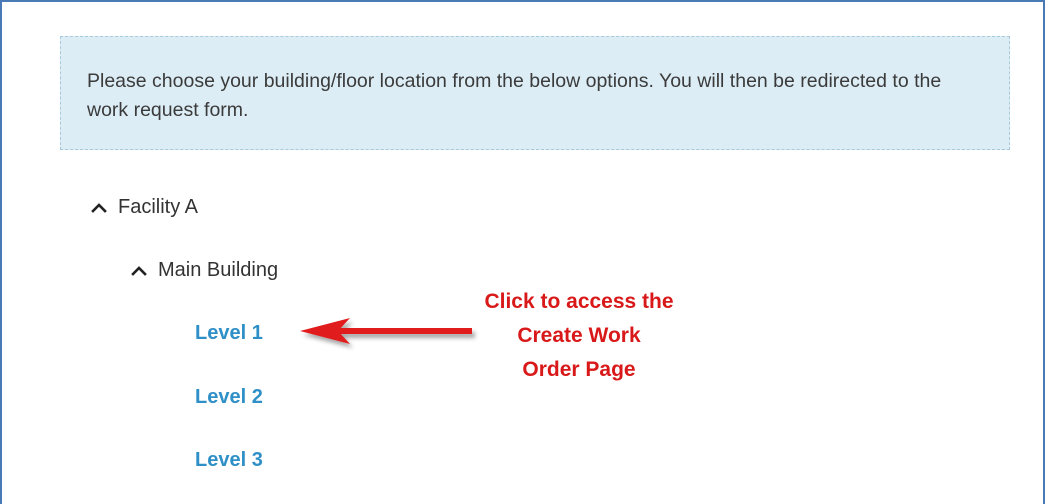 This screenshot has height=504, width=1047. Describe the element at coordinates (229, 460) in the screenshot. I see `level-3-link: Level 3` at that location.